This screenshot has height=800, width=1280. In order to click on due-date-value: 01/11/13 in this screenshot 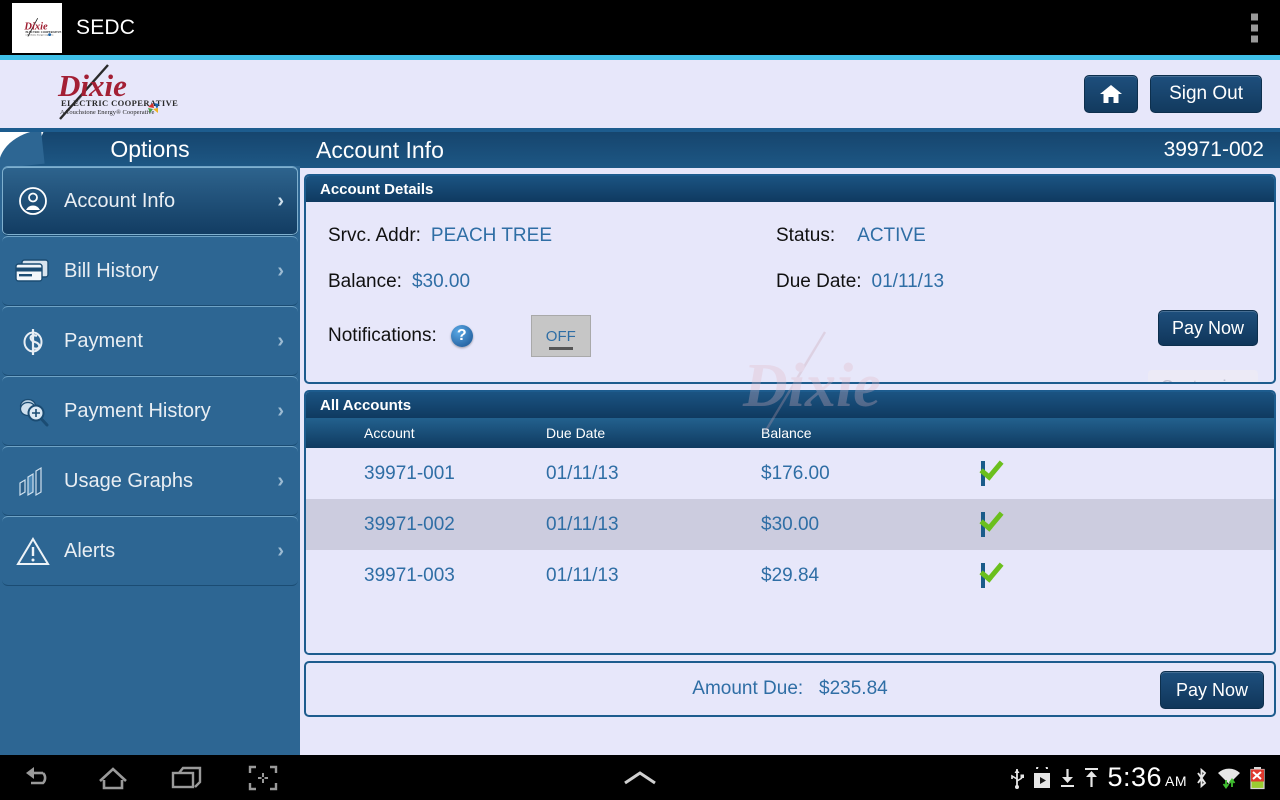, I will do `click(908, 281)`.